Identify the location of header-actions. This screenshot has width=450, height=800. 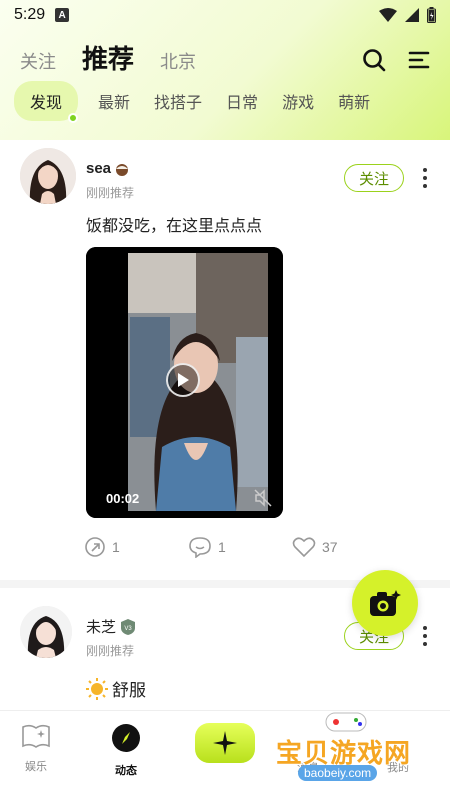
(396, 64).